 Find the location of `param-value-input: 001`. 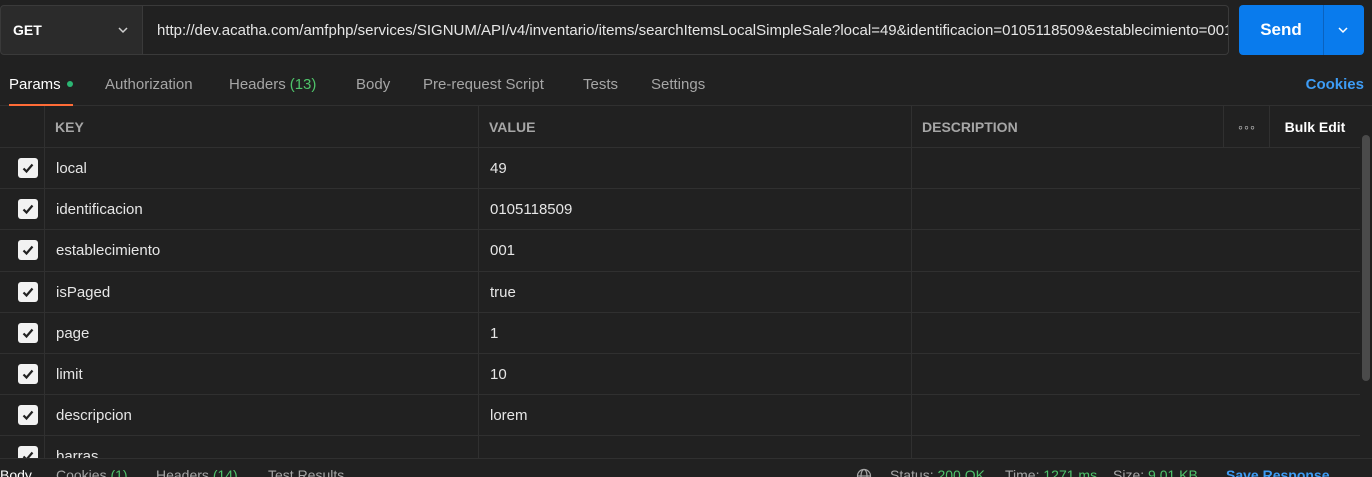

param-value-input: 001 is located at coordinates (502, 250).